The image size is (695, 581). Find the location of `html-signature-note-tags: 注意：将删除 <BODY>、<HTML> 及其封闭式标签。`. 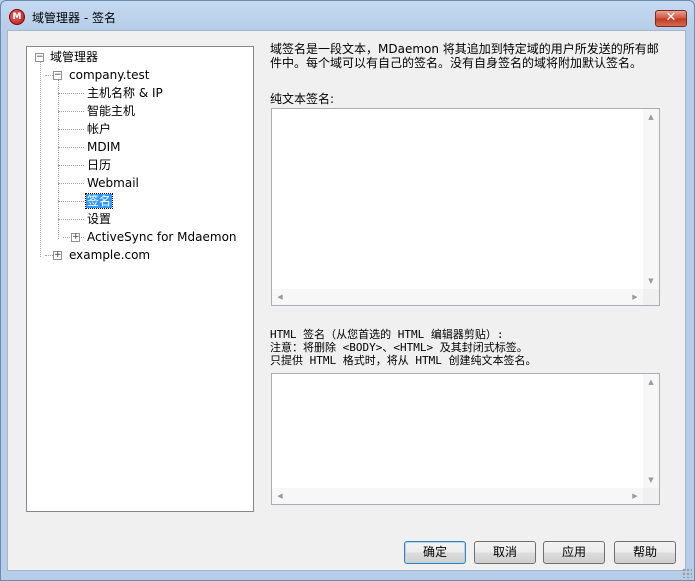

html-signature-note-tags: 注意：将删除 <BODY>、<HTML> 及其封闭式标签。 is located at coordinates (399, 347).